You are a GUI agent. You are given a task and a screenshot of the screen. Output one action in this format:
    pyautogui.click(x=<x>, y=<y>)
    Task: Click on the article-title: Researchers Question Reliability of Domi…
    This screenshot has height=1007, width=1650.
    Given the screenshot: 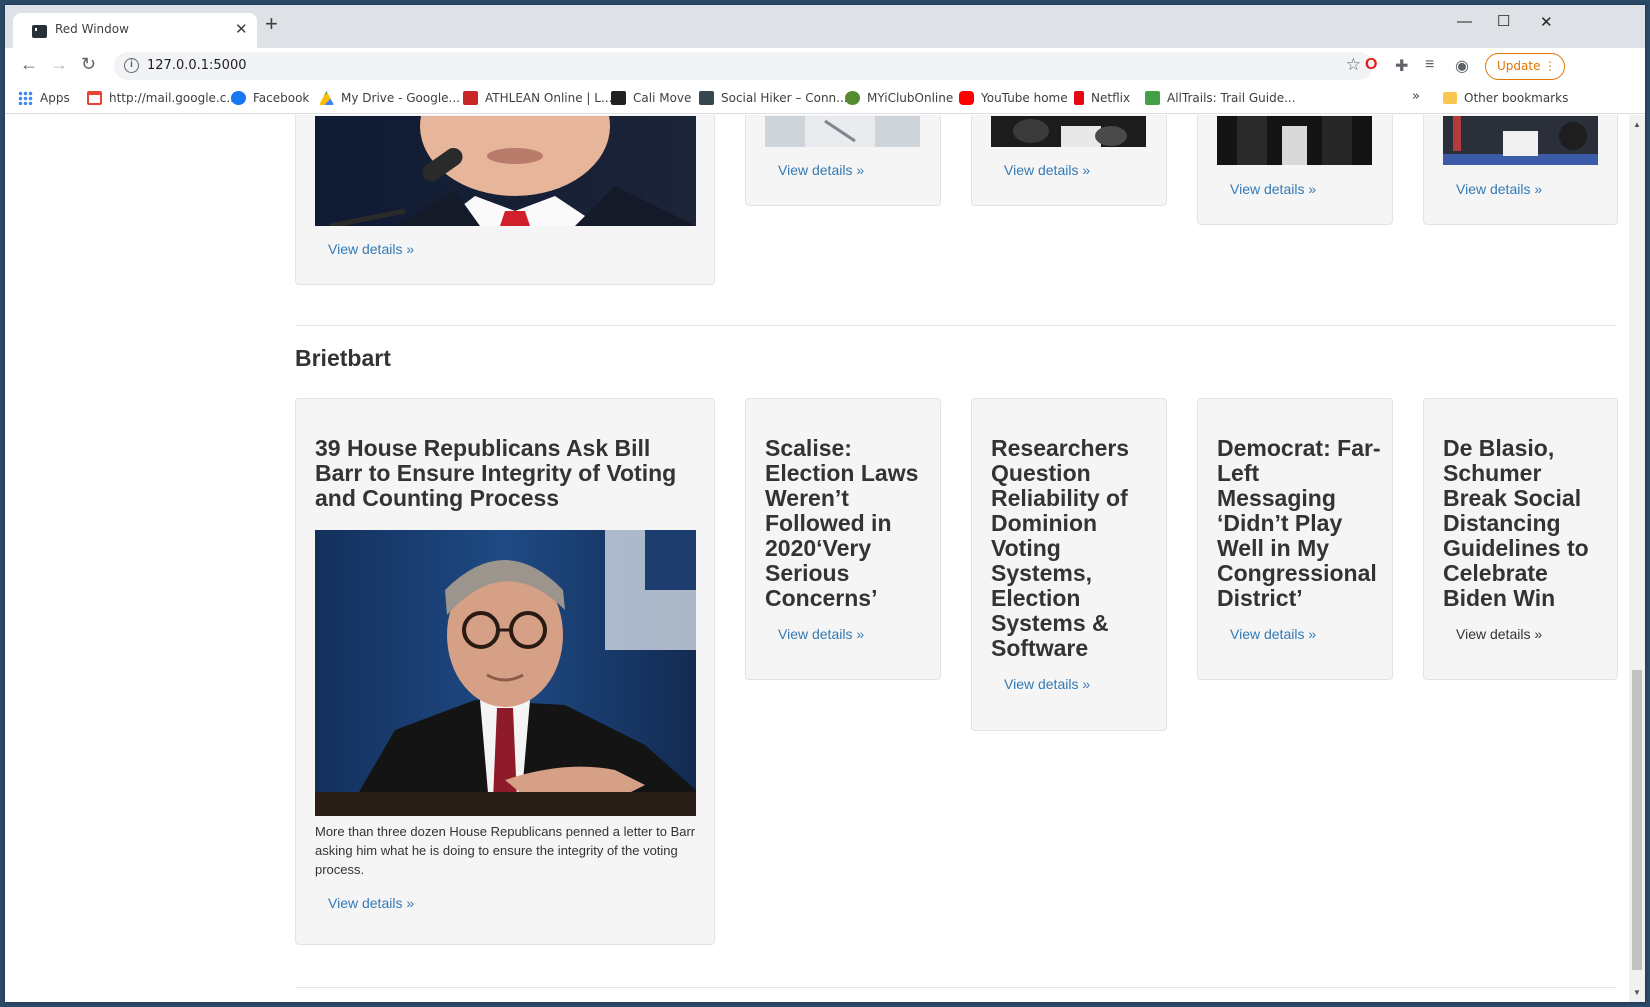 What is the action you would take?
    pyautogui.click(x=1060, y=548)
    